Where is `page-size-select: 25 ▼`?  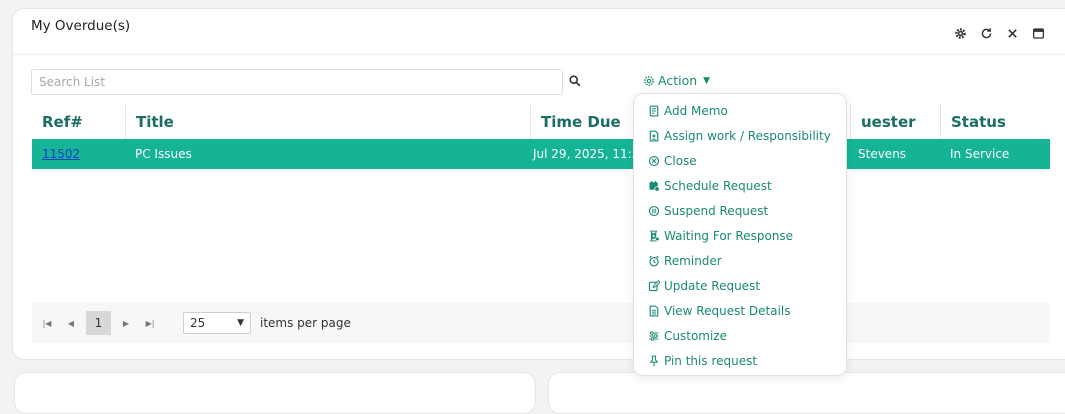
page-size-select: 25 ▼ is located at coordinates (217, 323).